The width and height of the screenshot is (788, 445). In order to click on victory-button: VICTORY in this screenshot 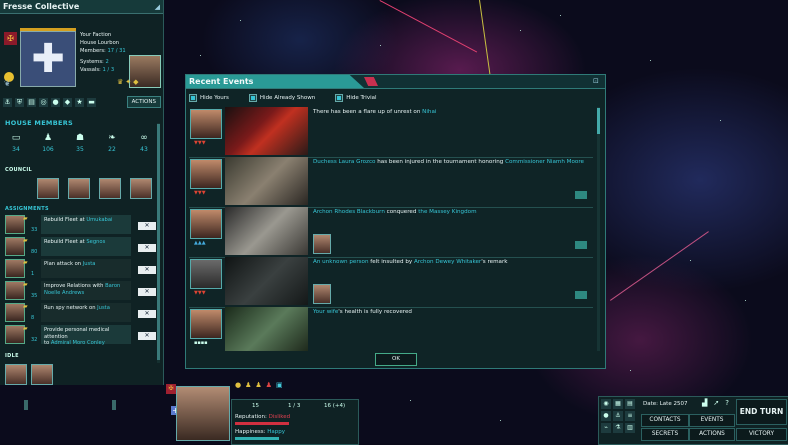, I will do `click(761, 434)`.